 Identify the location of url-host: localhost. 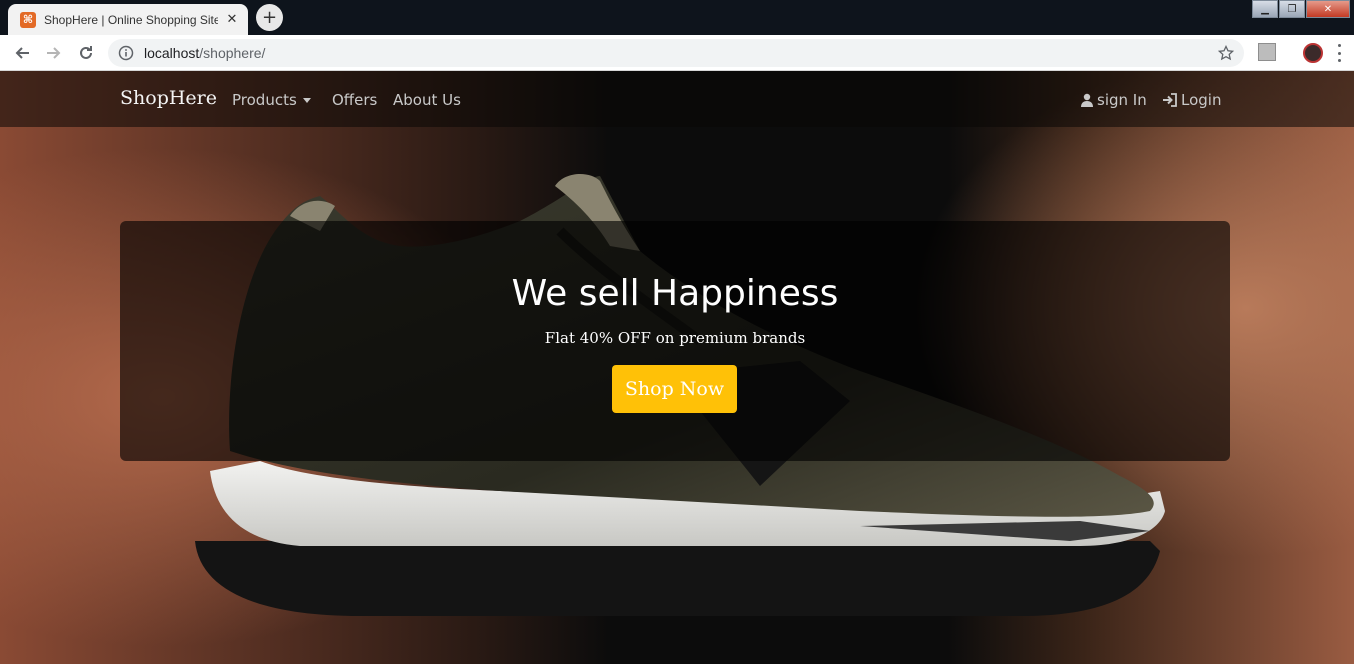
(172, 53).